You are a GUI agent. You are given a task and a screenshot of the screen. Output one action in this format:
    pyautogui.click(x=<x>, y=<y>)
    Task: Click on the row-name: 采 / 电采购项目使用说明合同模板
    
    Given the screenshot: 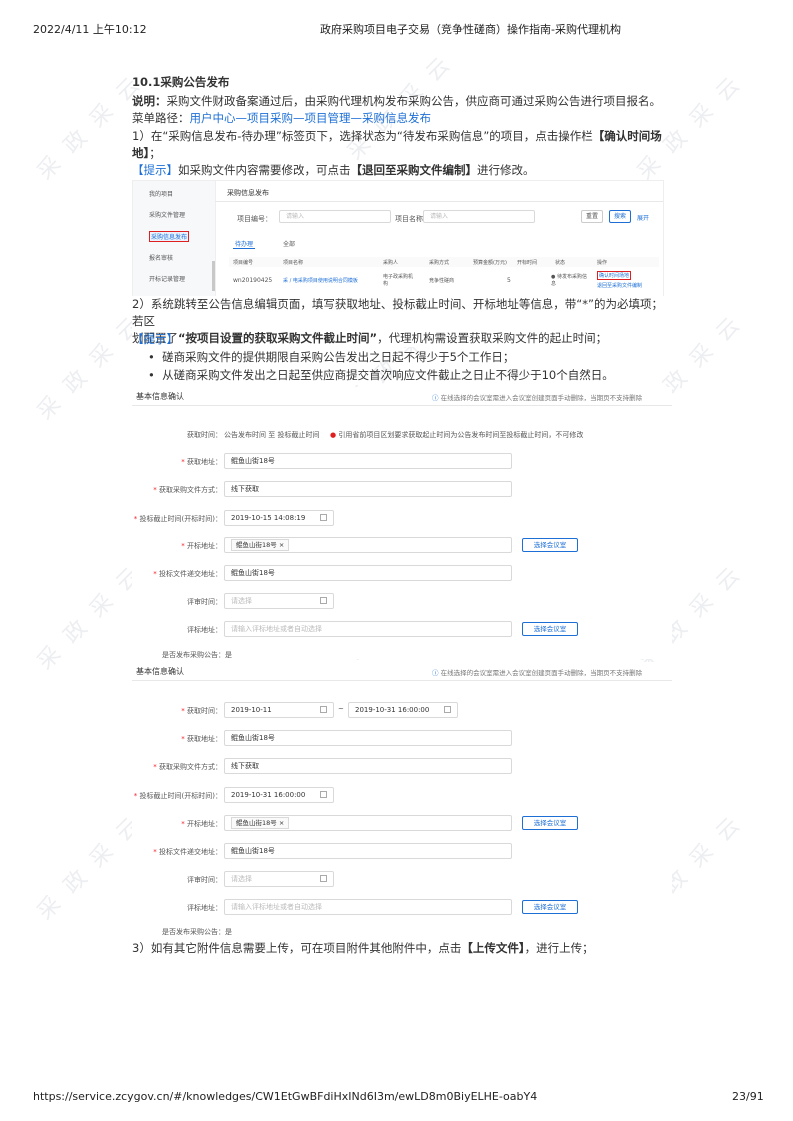 What is the action you would take?
    pyautogui.click(x=320, y=280)
    